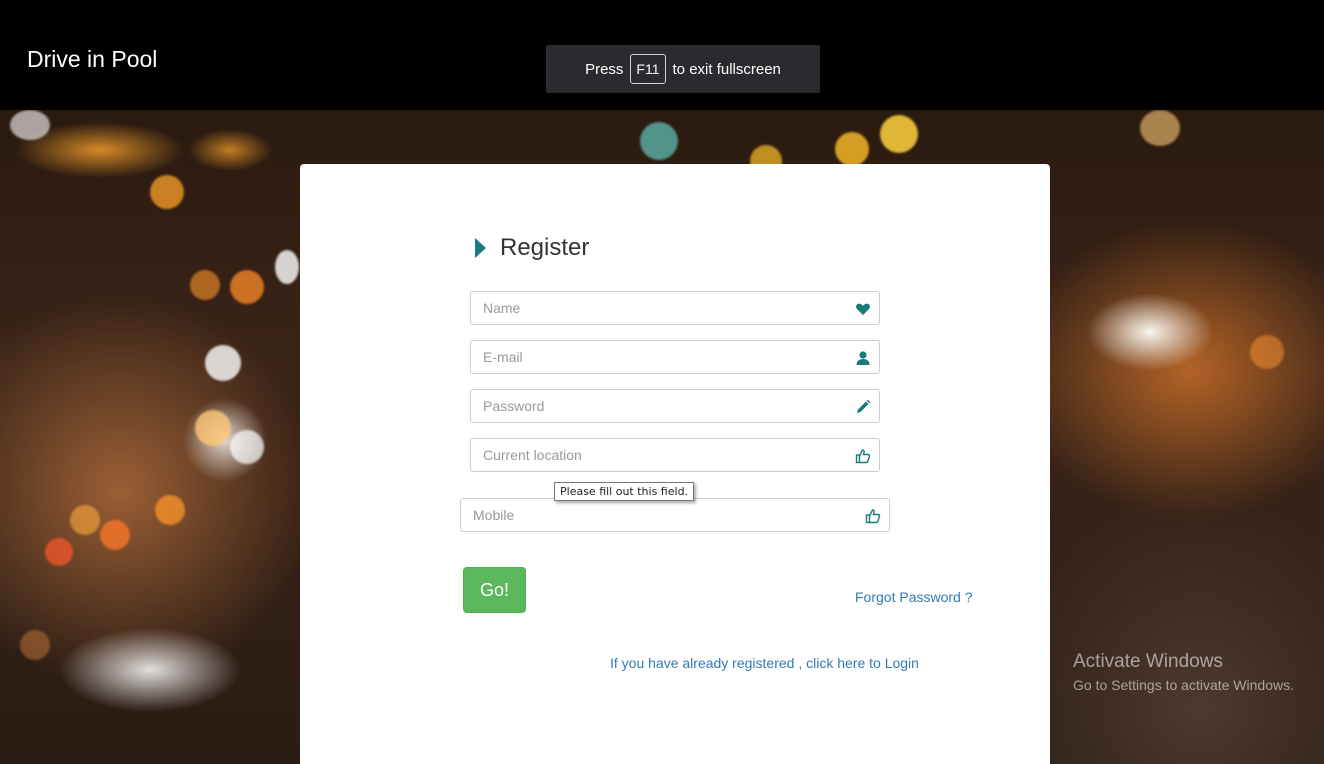 The height and width of the screenshot is (764, 1324). I want to click on mobile-field, so click(675, 515).